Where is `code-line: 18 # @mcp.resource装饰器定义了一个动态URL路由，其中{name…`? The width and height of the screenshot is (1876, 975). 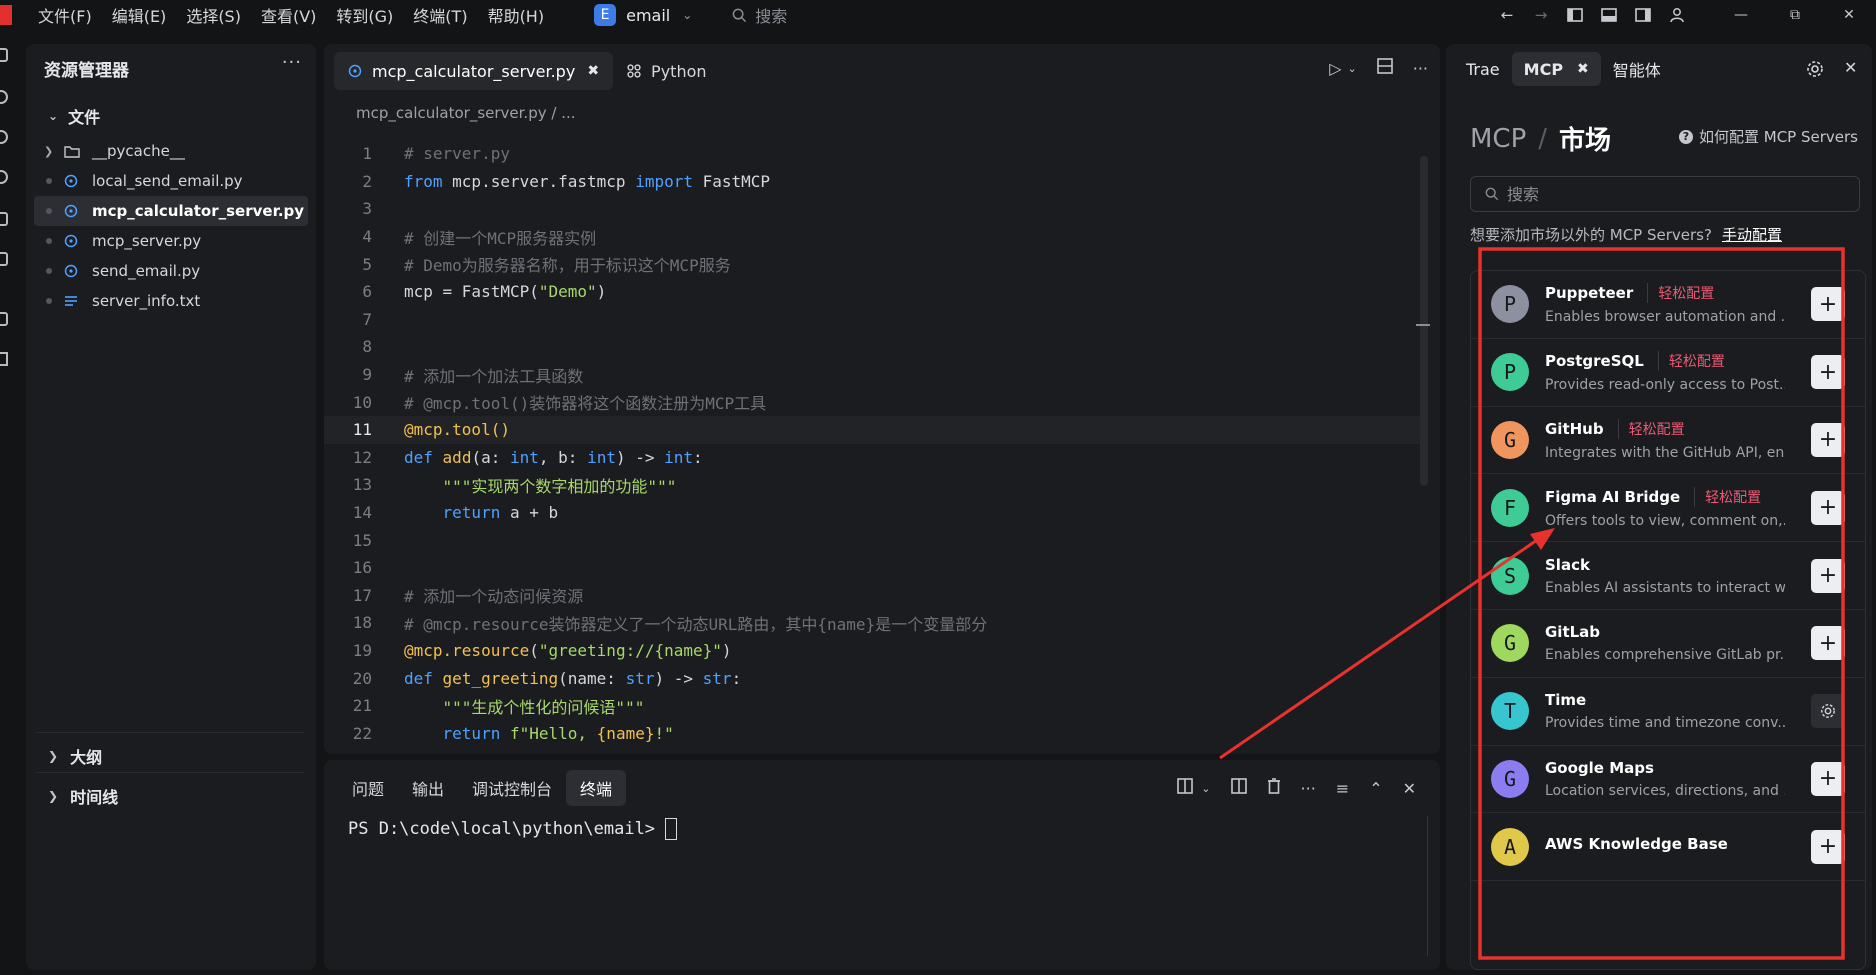
code-line: 18 # @mcp.resource装饰器定义了一个动态URL路由，其中{name… is located at coordinates (874, 623).